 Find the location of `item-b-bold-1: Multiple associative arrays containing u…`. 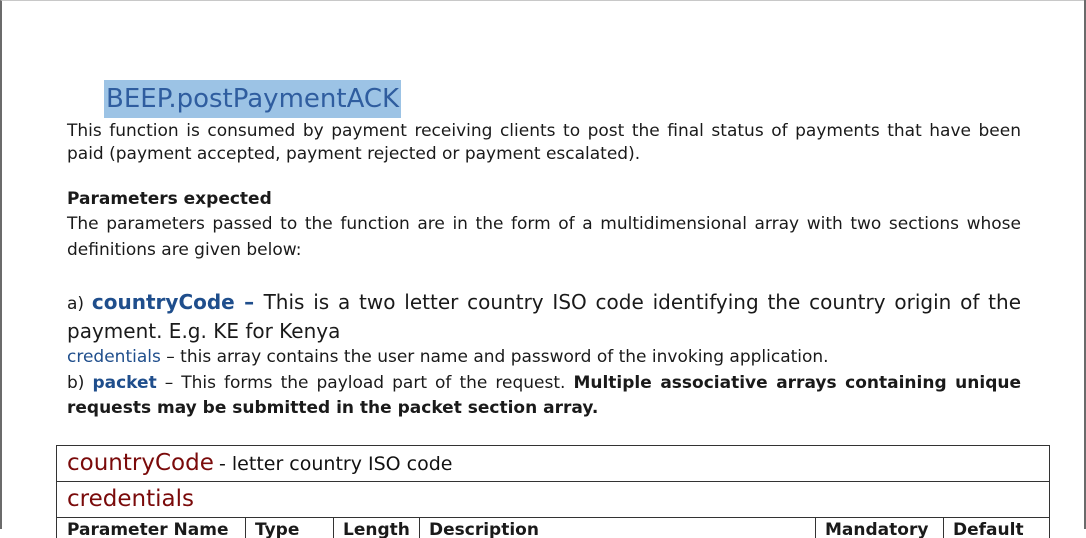

item-b-bold-1: Multiple associative arrays containing u… is located at coordinates (797, 383).